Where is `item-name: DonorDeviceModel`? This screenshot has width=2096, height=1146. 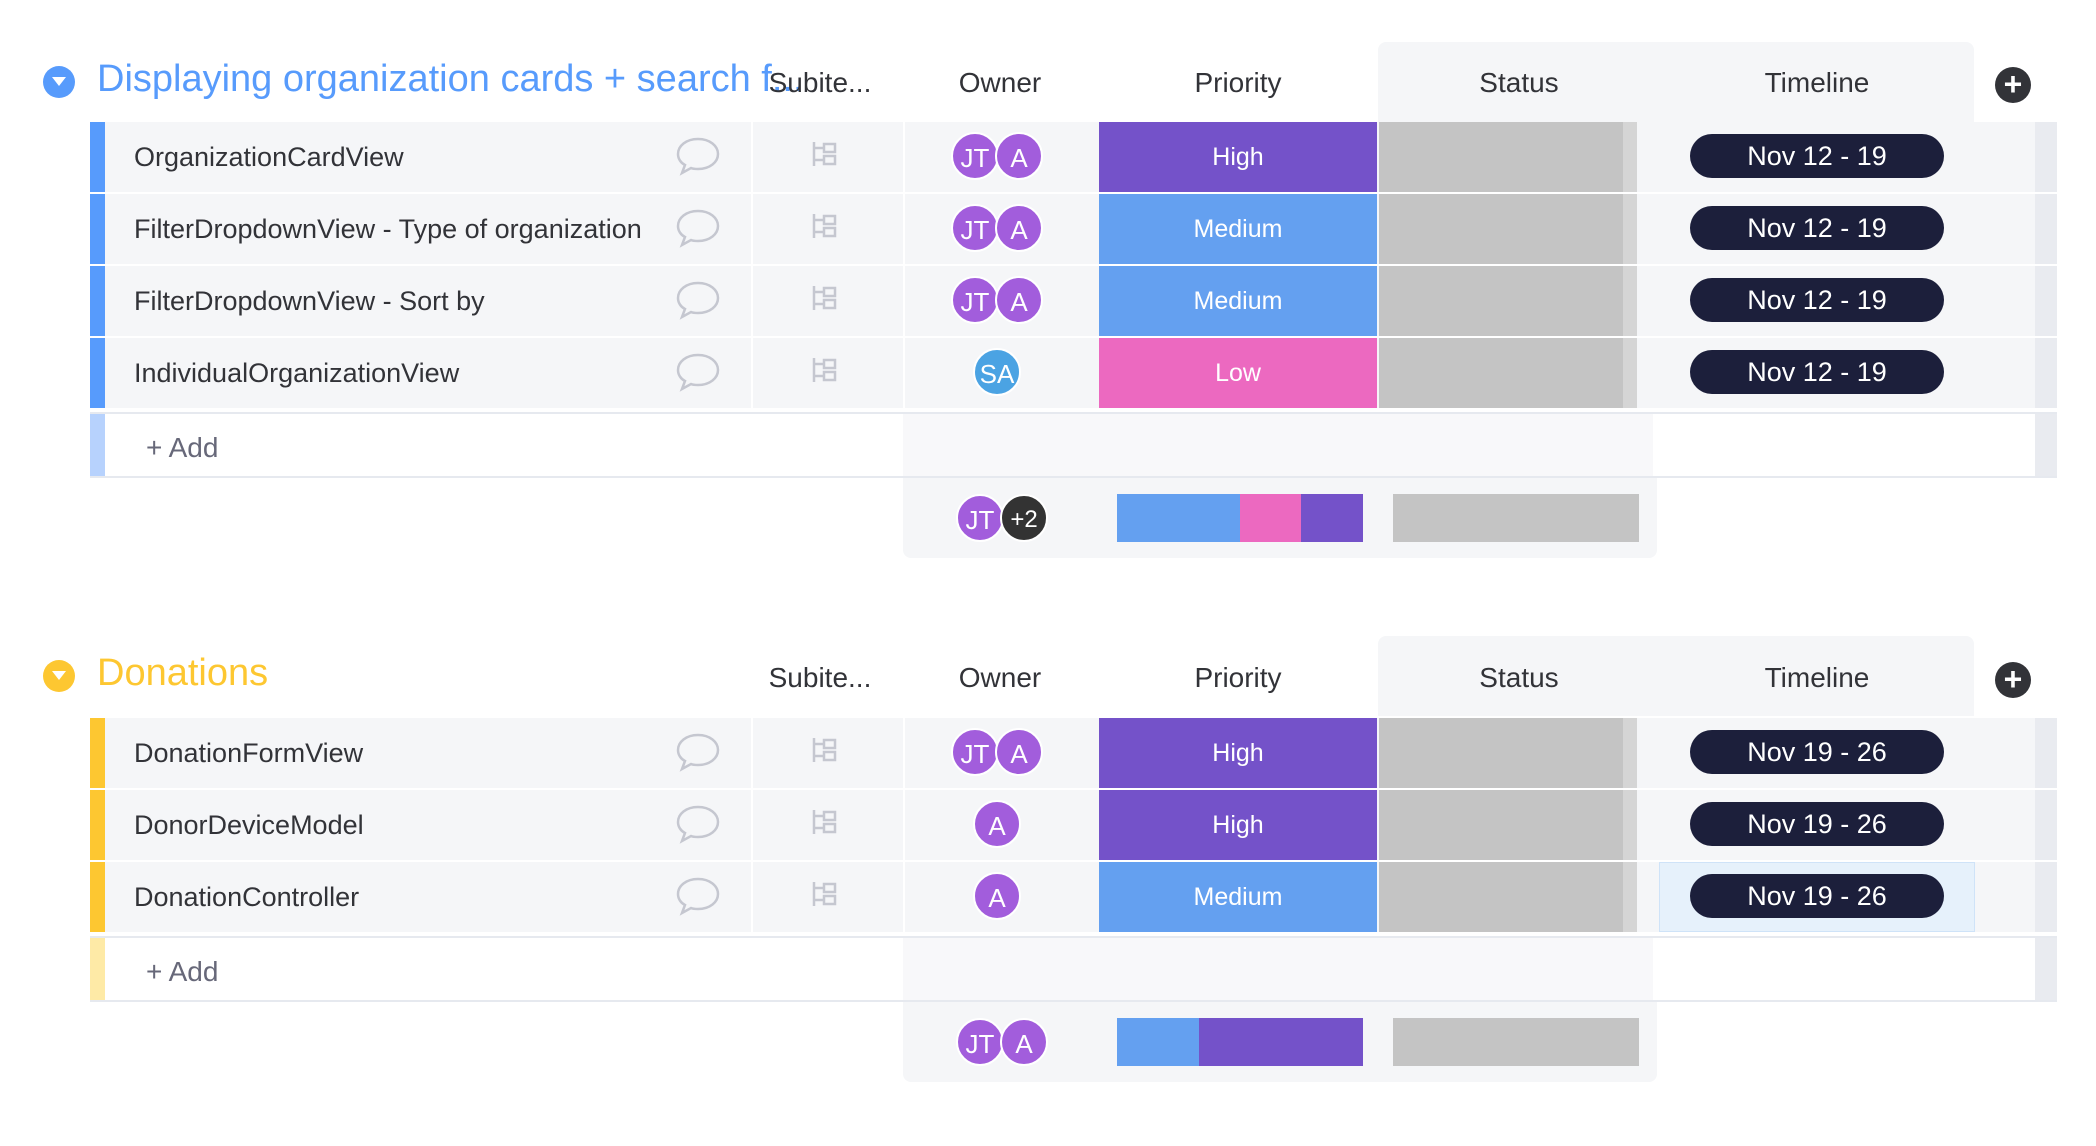
item-name: DonorDeviceModel is located at coordinates (249, 825).